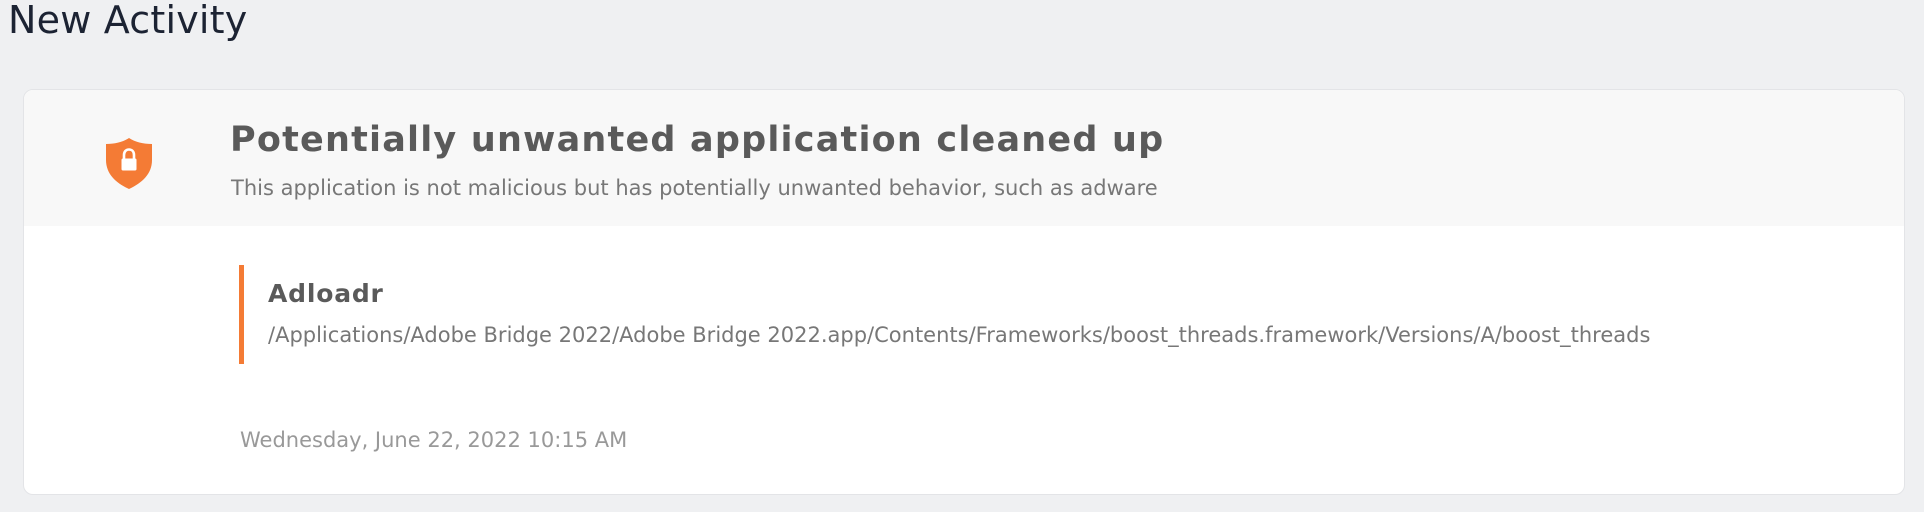 The width and height of the screenshot is (1924, 512). What do you see at coordinates (434, 440) in the screenshot?
I see `activity-timestamp: Wednesday, June 22, 2022 10:15 AM` at bounding box center [434, 440].